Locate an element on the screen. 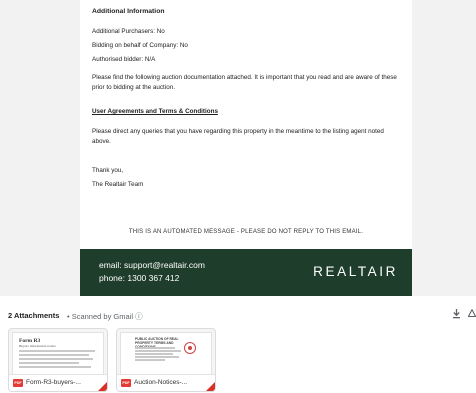 Image resolution: width=476 pixels, height=393 pixels. section-heading: Additional Information is located at coordinates (128, 11).